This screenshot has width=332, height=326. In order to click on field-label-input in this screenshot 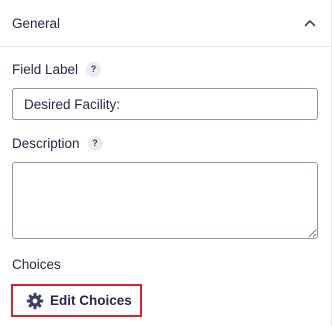, I will do `click(165, 104)`.